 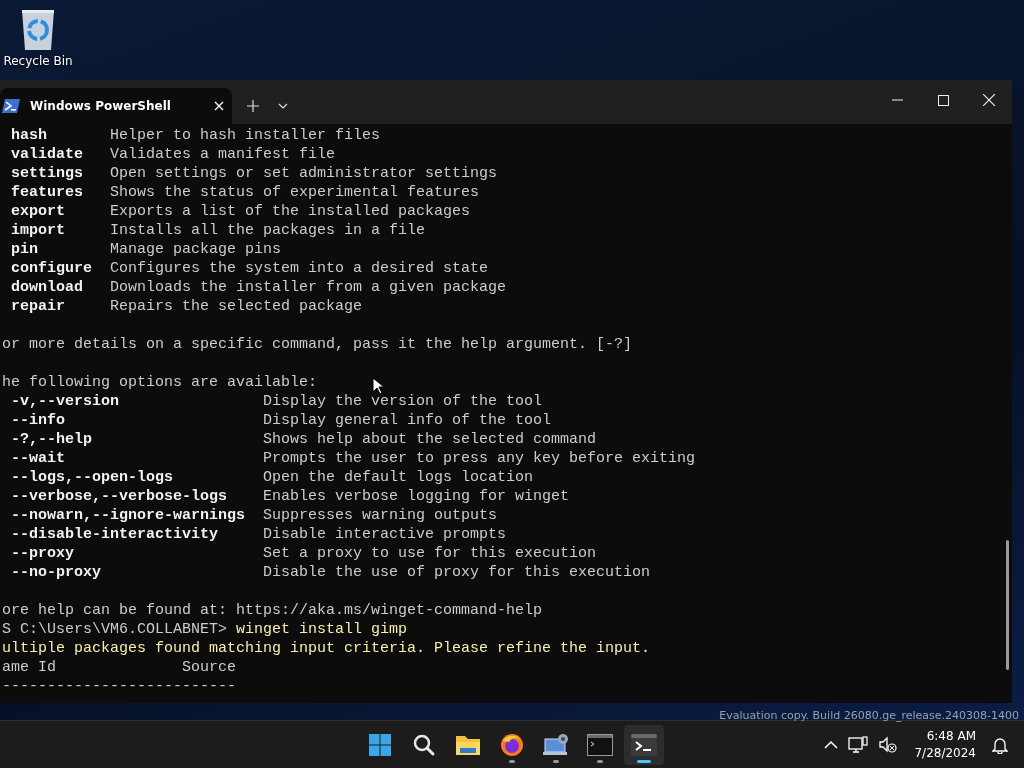 I want to click on options-heading: he following options are available:, so click(x=160, y=382).